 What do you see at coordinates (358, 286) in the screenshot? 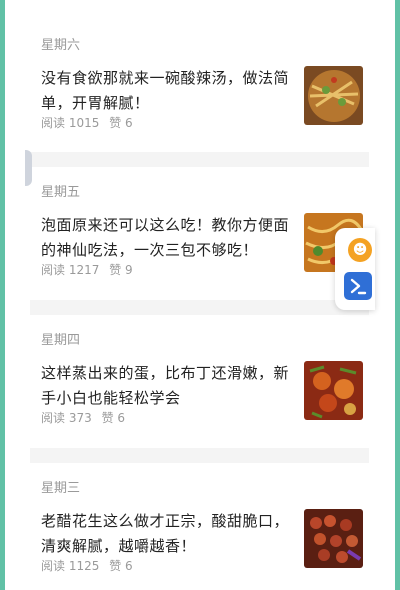
I see `terminal-icon` at bounding box center [358, 286].